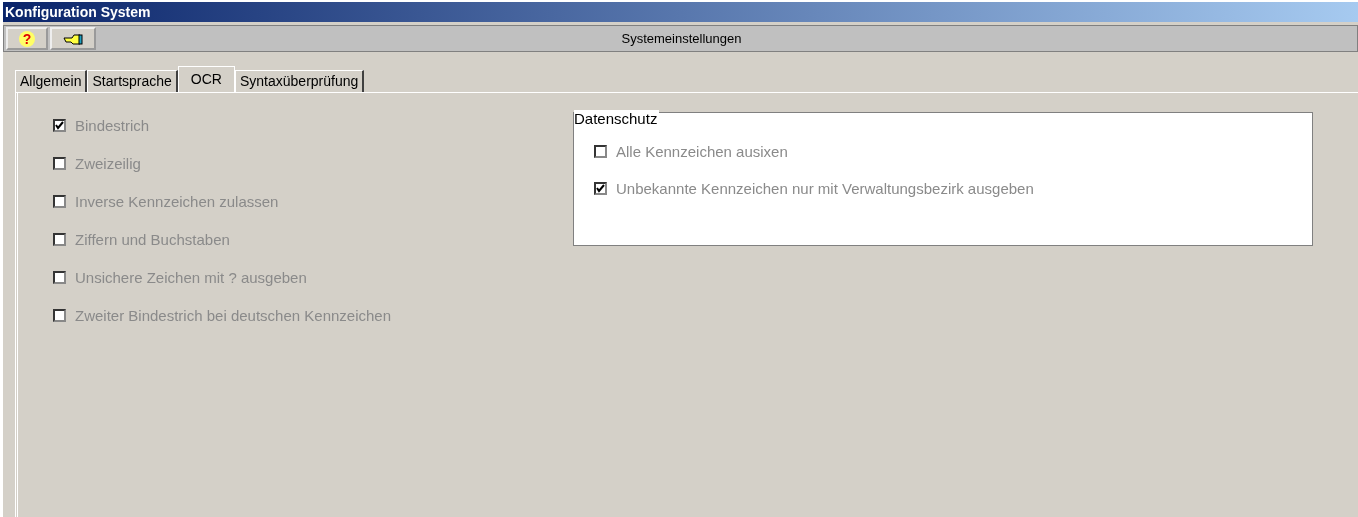  I want to click on tab: Allgemein, so click(51, 81).